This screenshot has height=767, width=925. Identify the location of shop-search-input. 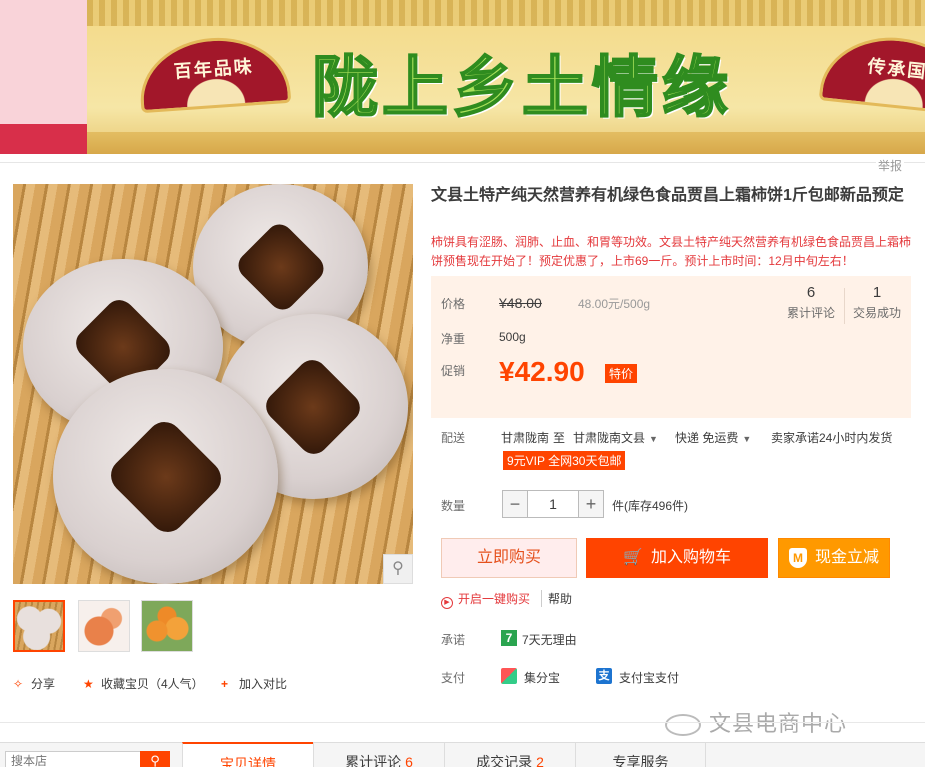
(73, 759).